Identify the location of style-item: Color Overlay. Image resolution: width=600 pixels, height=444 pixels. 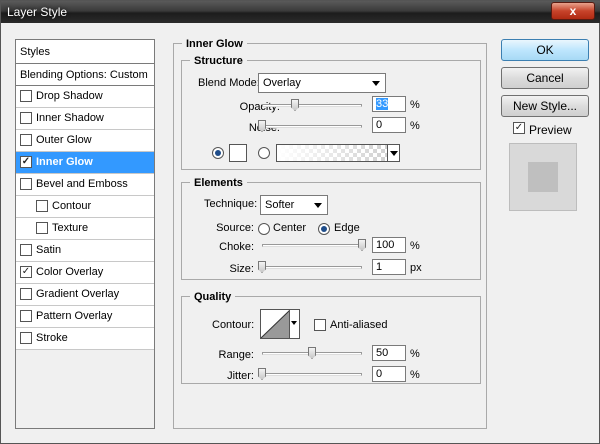
(85, 273).